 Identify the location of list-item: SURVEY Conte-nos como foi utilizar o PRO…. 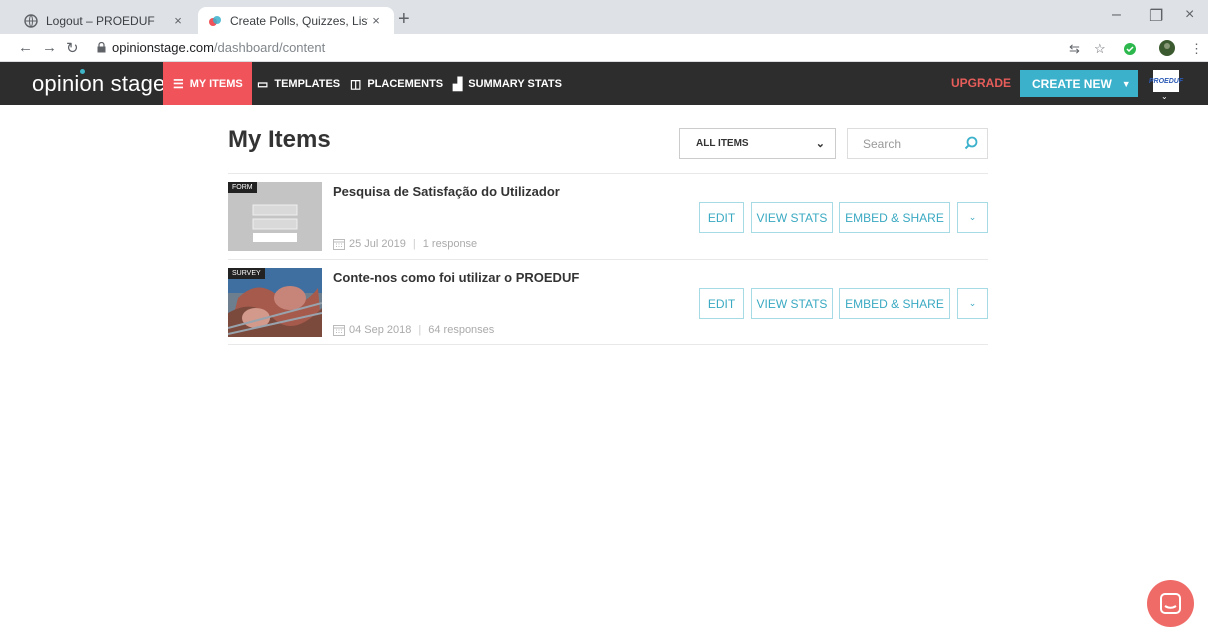
(608, 302).